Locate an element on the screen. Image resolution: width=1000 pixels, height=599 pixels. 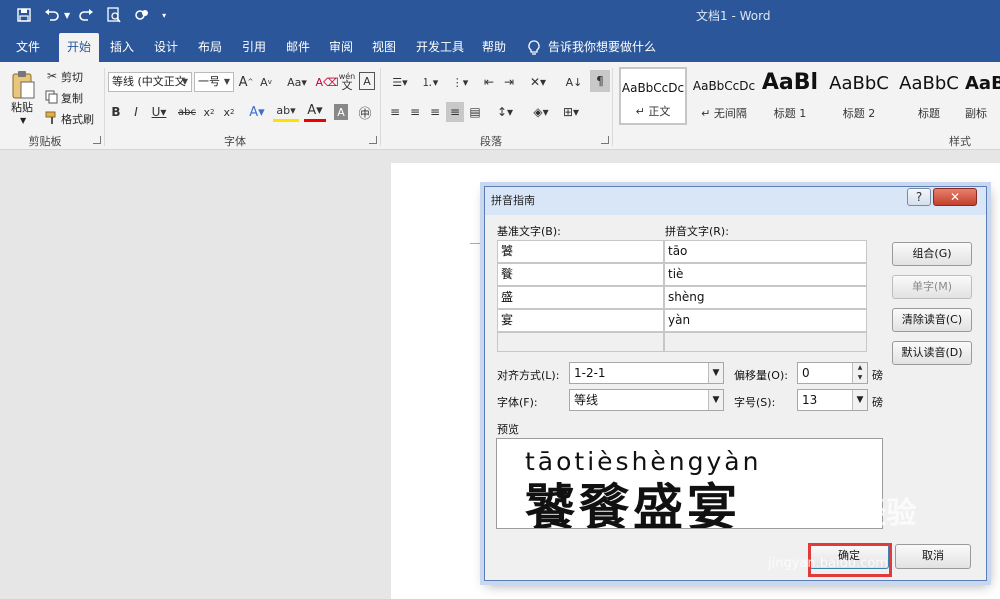
clipboard-launcher-icon is located at coordinates (97, 140).